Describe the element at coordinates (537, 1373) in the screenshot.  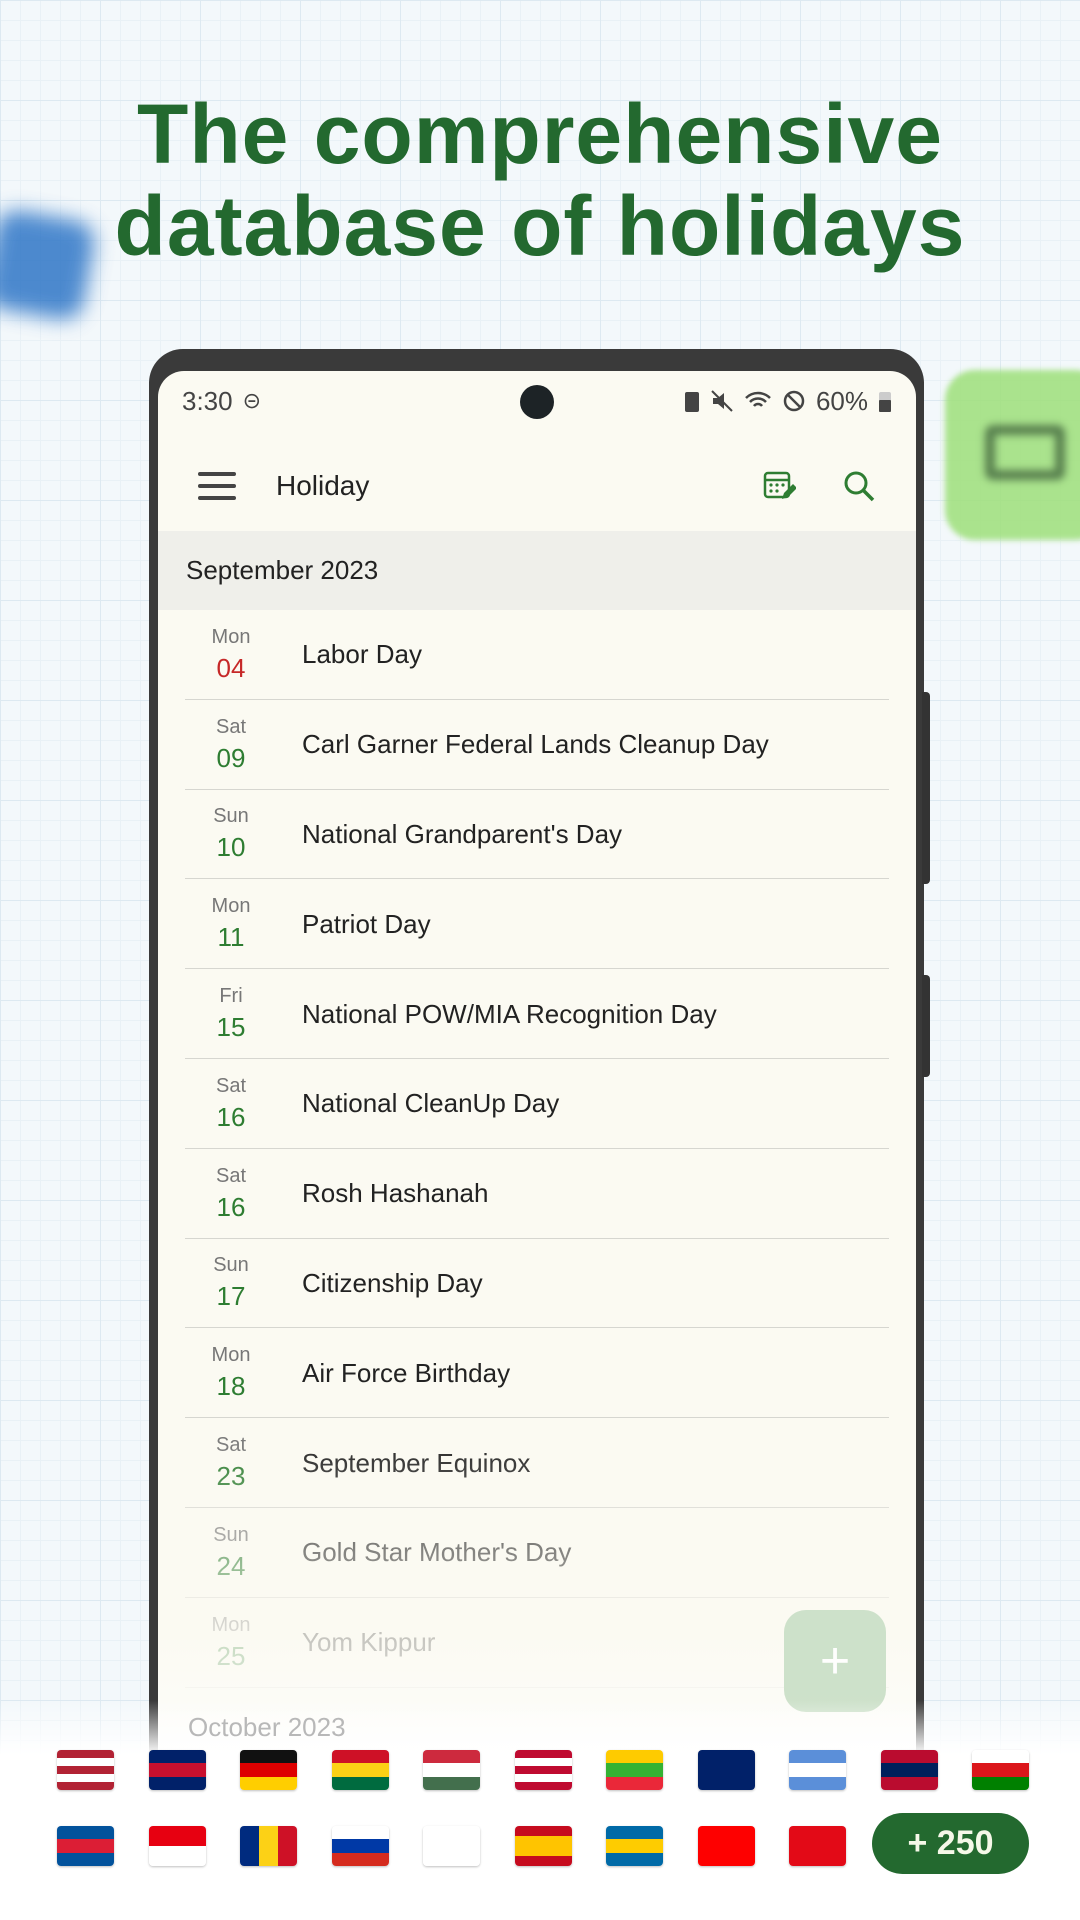
I see `holiday-row: Mon 18 Air Force Birthday` at that location.